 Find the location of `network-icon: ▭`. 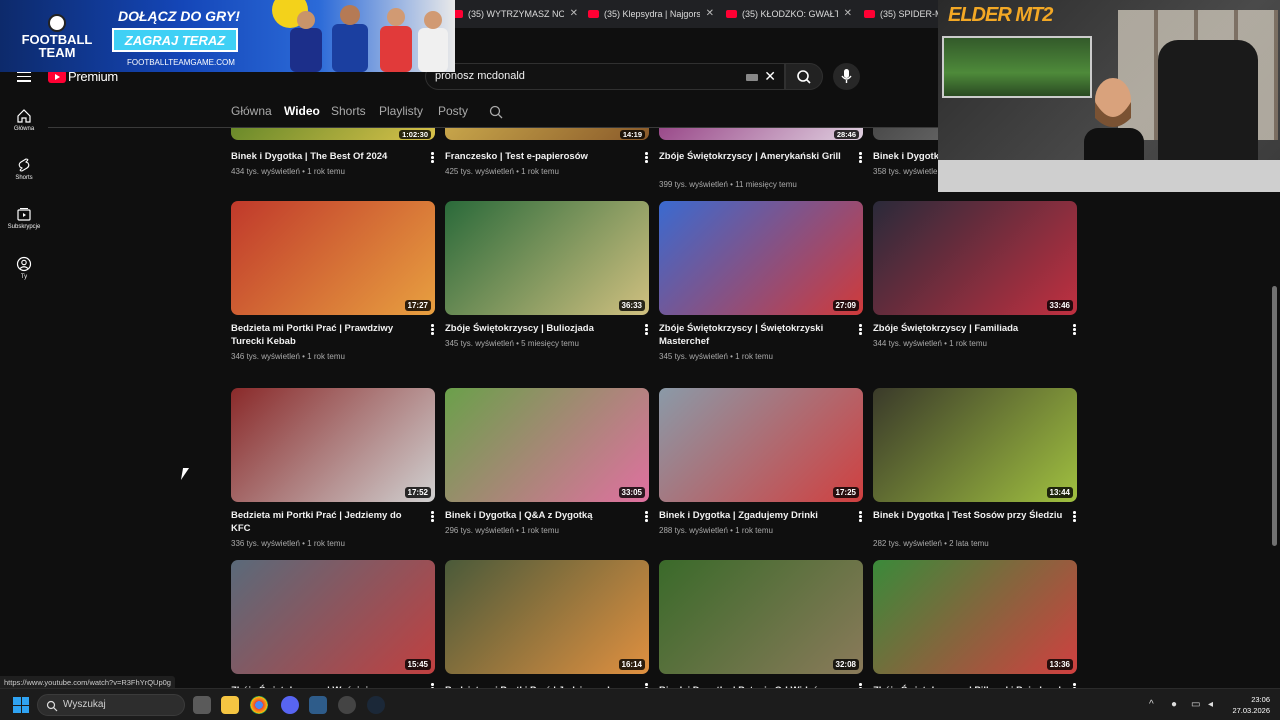

network-icon: ▭ is located at coordinates (1195, 704).